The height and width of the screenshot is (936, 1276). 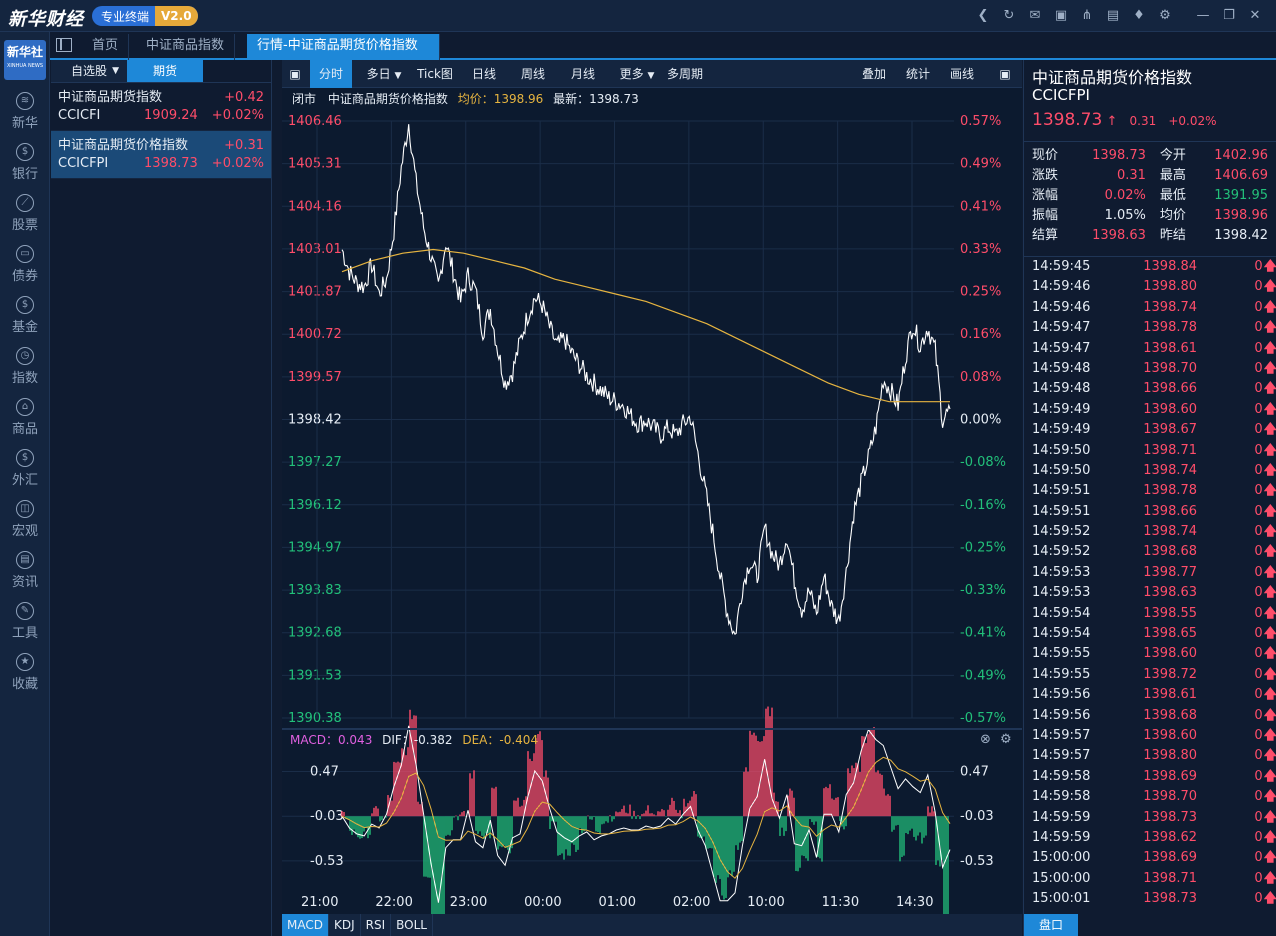 I want to click on nav-item-3: ▭ 债券, so click(x=25, y=264).